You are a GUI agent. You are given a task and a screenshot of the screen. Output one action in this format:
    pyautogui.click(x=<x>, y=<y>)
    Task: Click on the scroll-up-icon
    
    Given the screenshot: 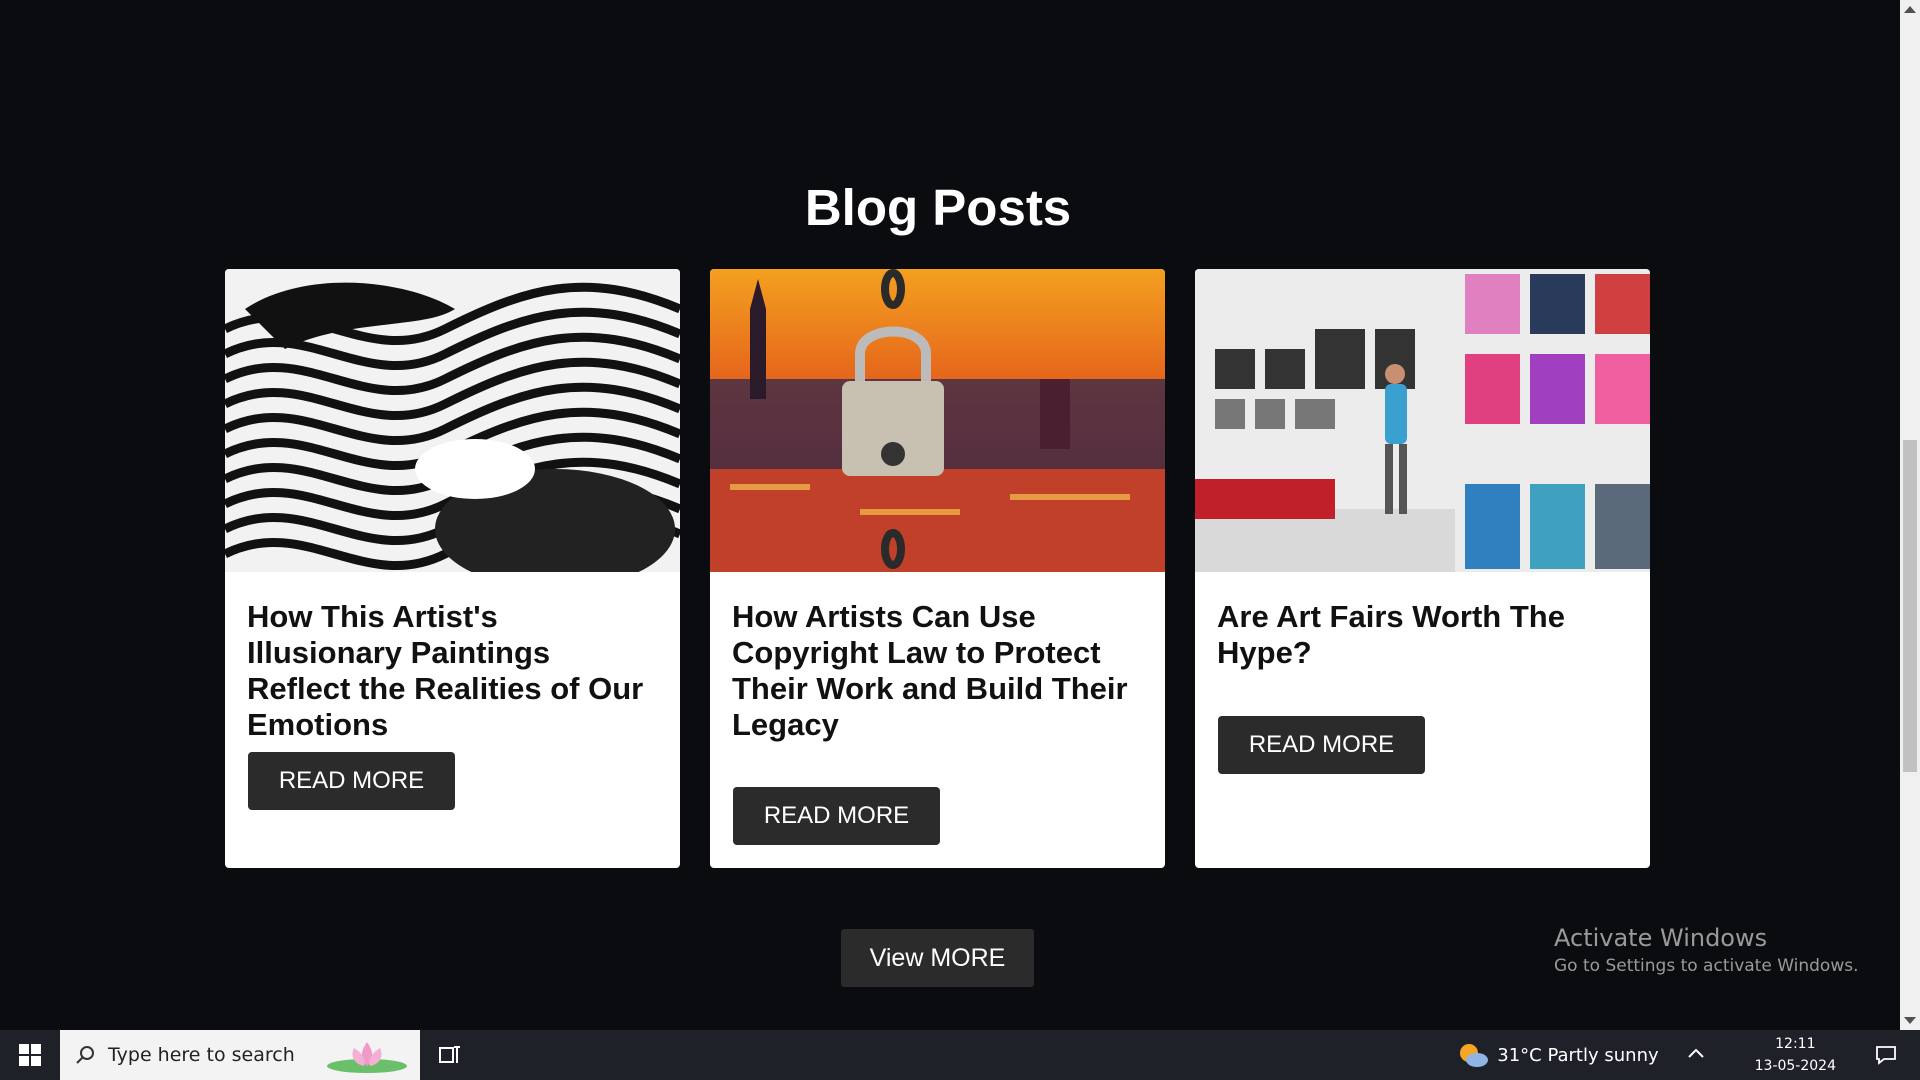 What is the action you would take?
    pyautogui.click(x=1910, y=9)
    